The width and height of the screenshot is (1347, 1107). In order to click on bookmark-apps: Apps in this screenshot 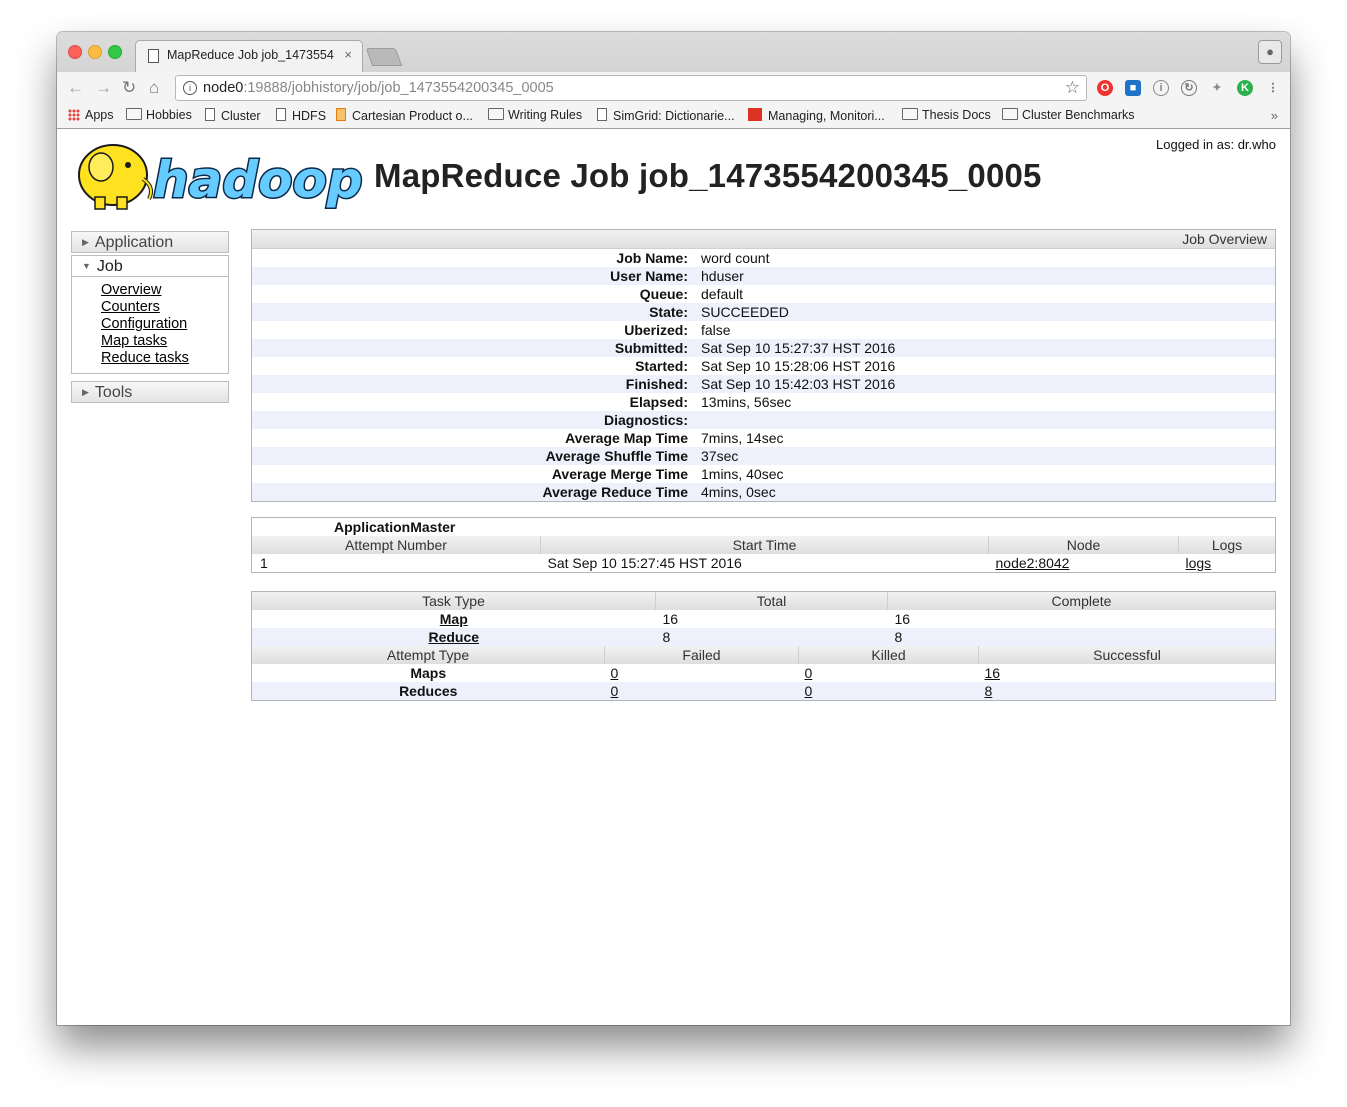, I will do `click(91, 115)`.